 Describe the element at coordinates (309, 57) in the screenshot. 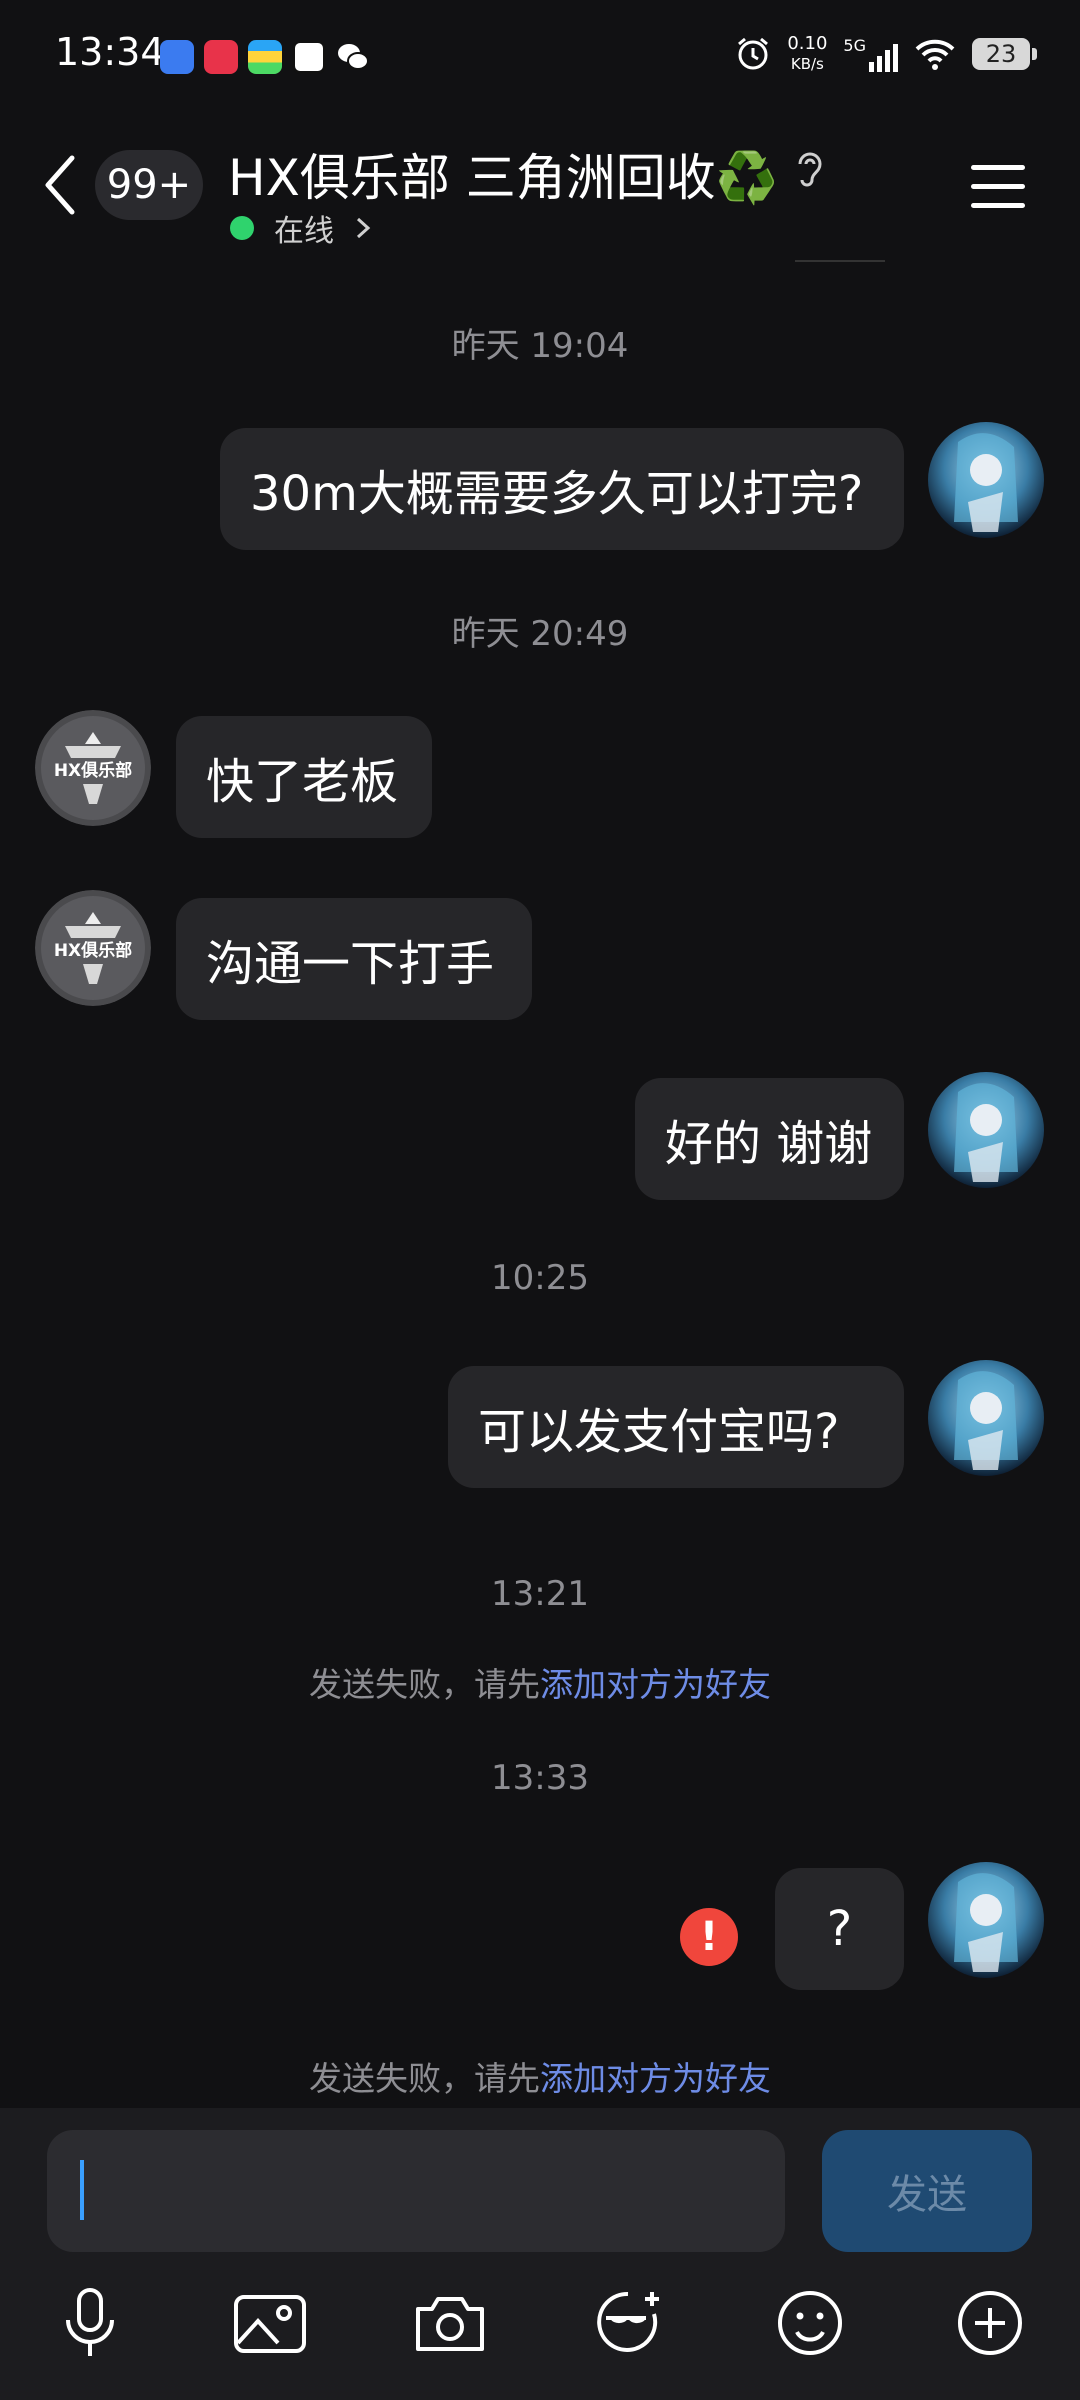

I see `meituan-icon` at that location.